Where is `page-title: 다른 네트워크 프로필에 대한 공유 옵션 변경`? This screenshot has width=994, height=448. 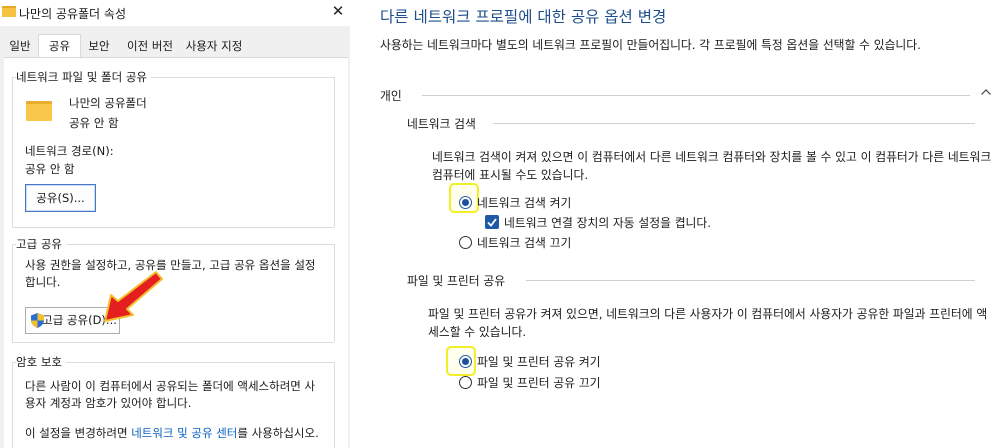 page-title: 다른 네트워크 프로필에 대한 공유 옵션 변경 is located at coordinates (523, 17).